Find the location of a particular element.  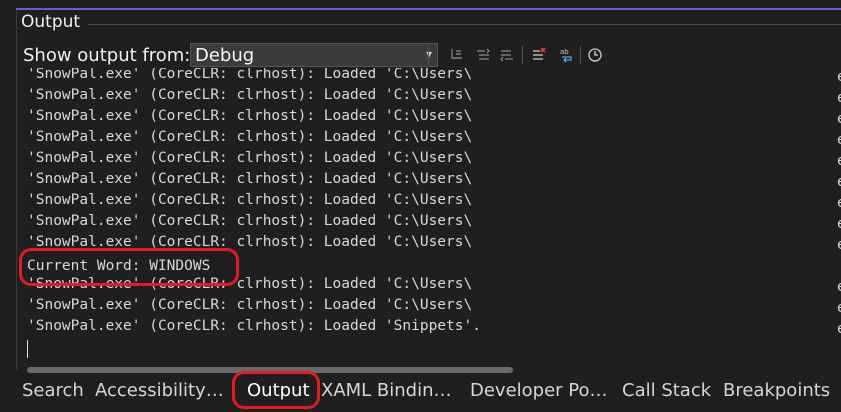

output-toolbar: Show output from: Debug ▾ ab is located at coordinates (428, 55).